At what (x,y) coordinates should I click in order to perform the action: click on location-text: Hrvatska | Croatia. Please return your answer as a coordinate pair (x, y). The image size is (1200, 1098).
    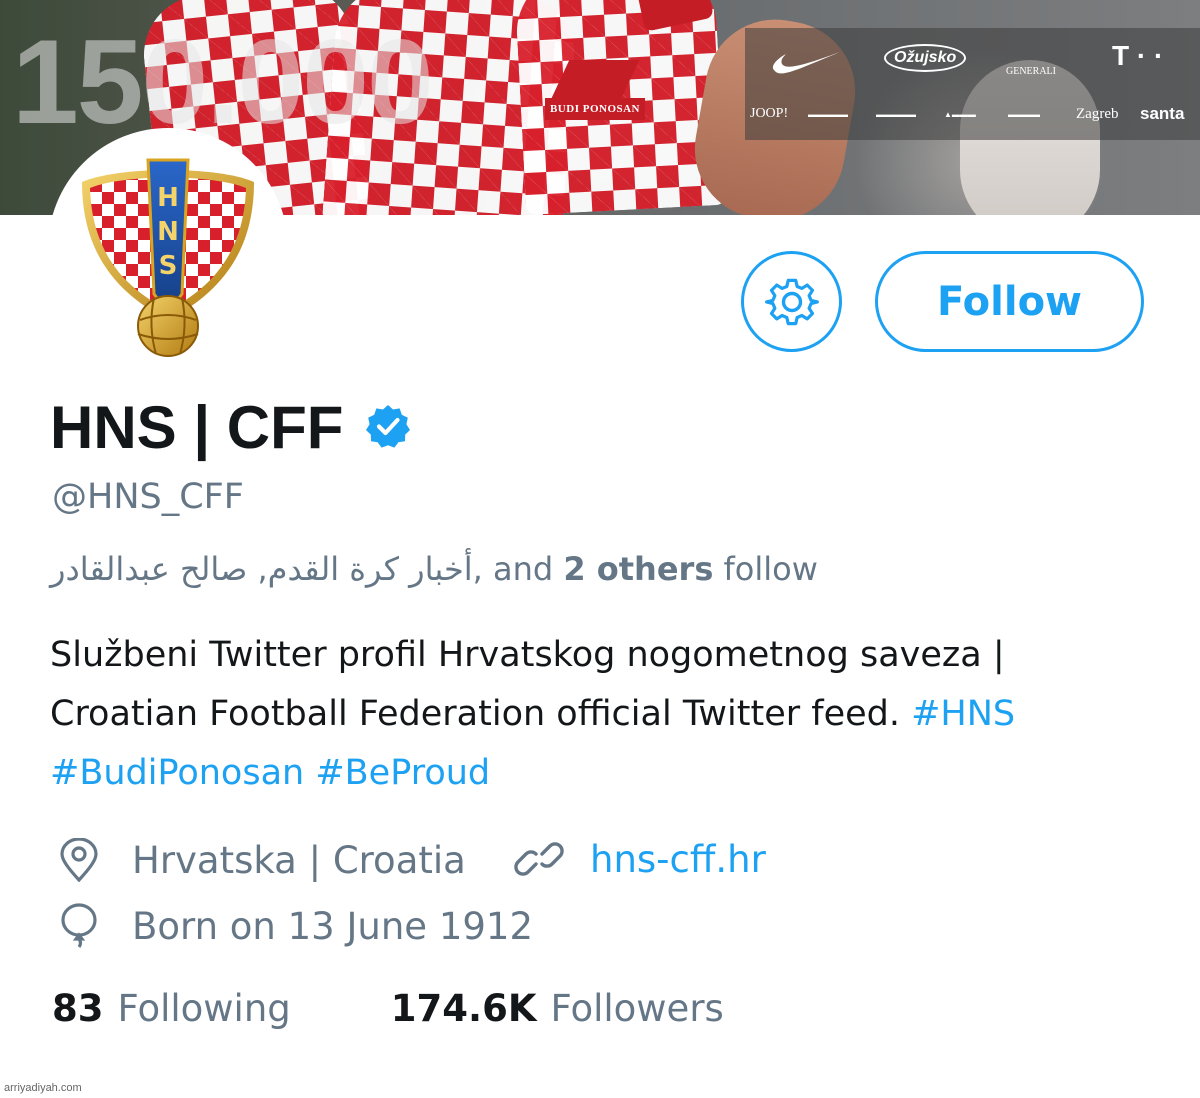
    Looking at the image, I should click on (299, 860).